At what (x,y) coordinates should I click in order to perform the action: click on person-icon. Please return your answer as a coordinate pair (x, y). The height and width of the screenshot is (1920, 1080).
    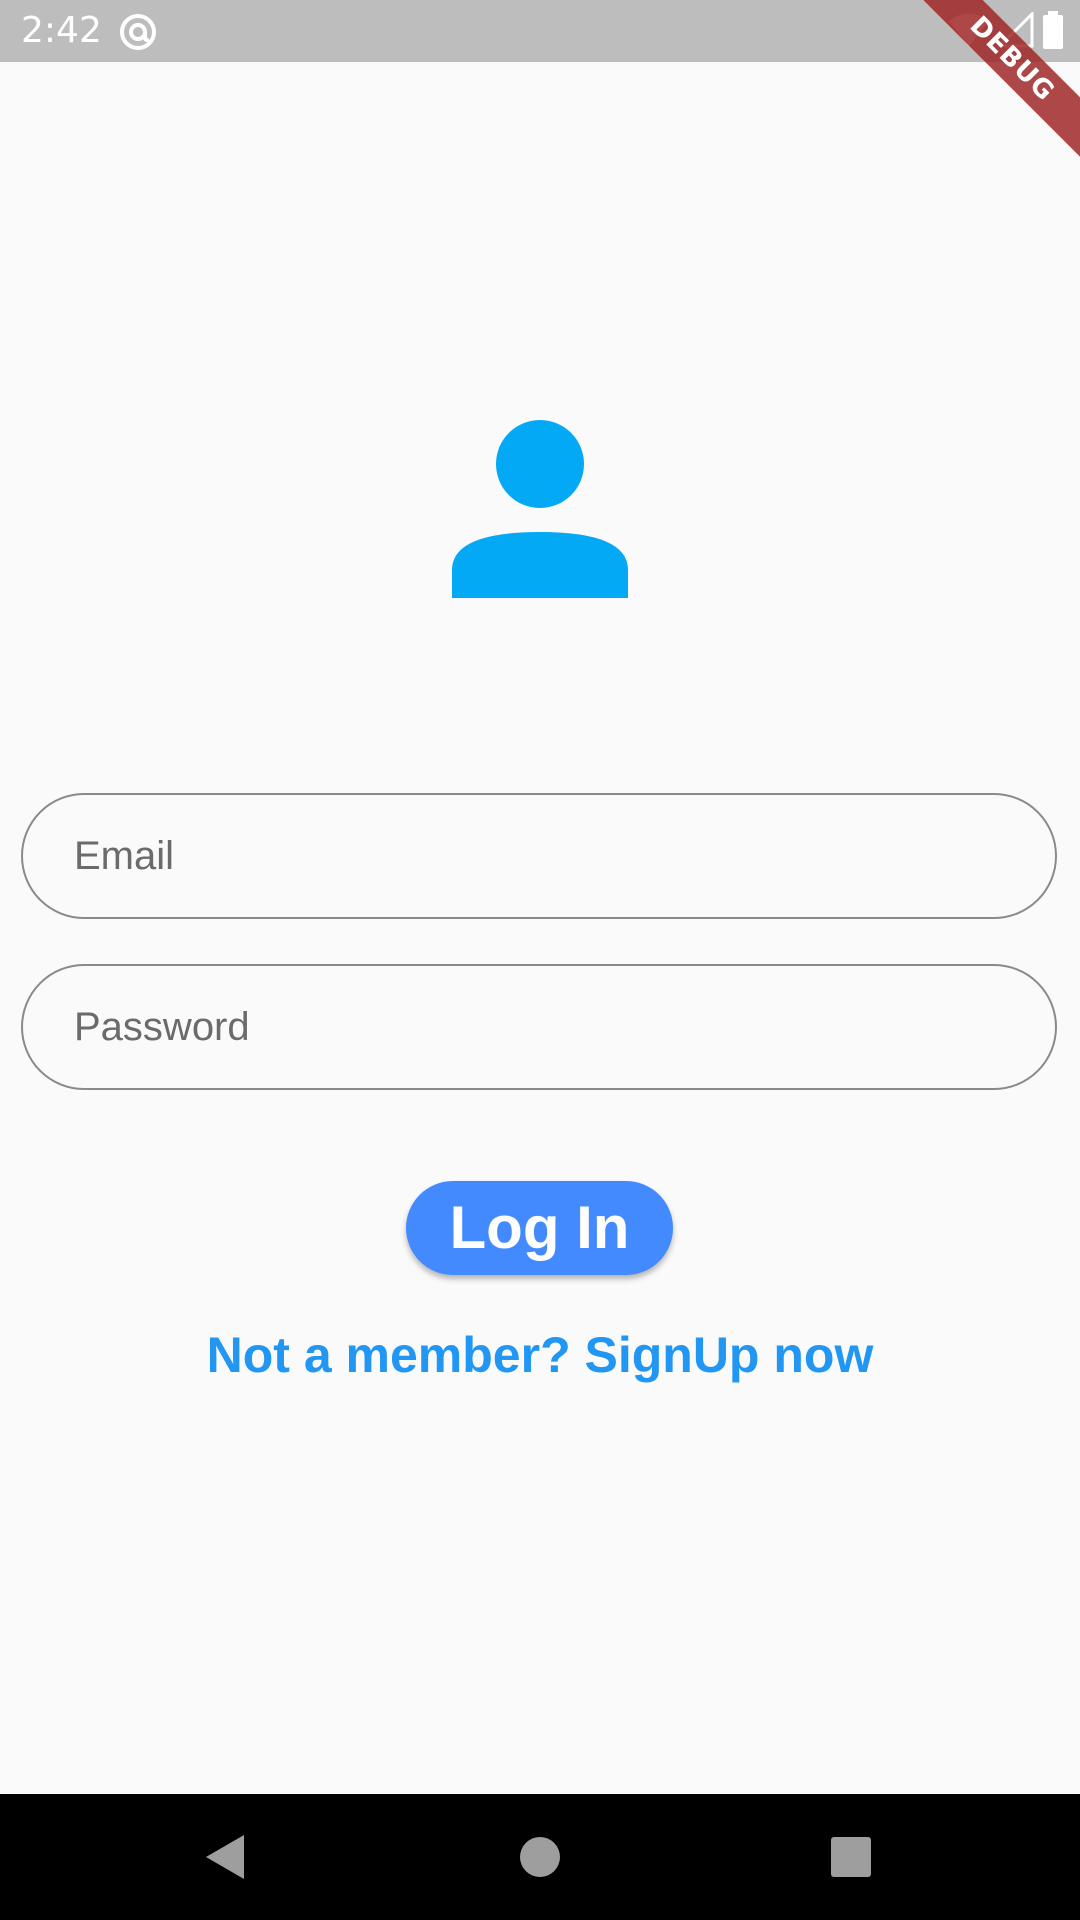
    Looking at the image, I should click on (540, 509).